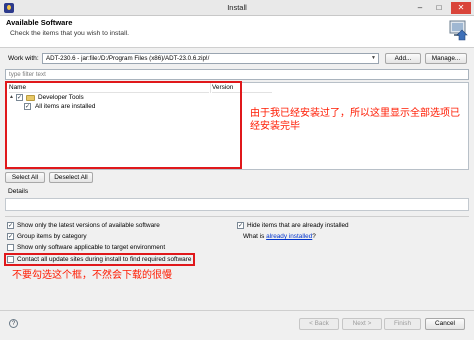  What do you see at coordinates (10, 225) in the screenshot?
I see `latest-versions-checkbox: ✓` at bounding box center [10, 225].